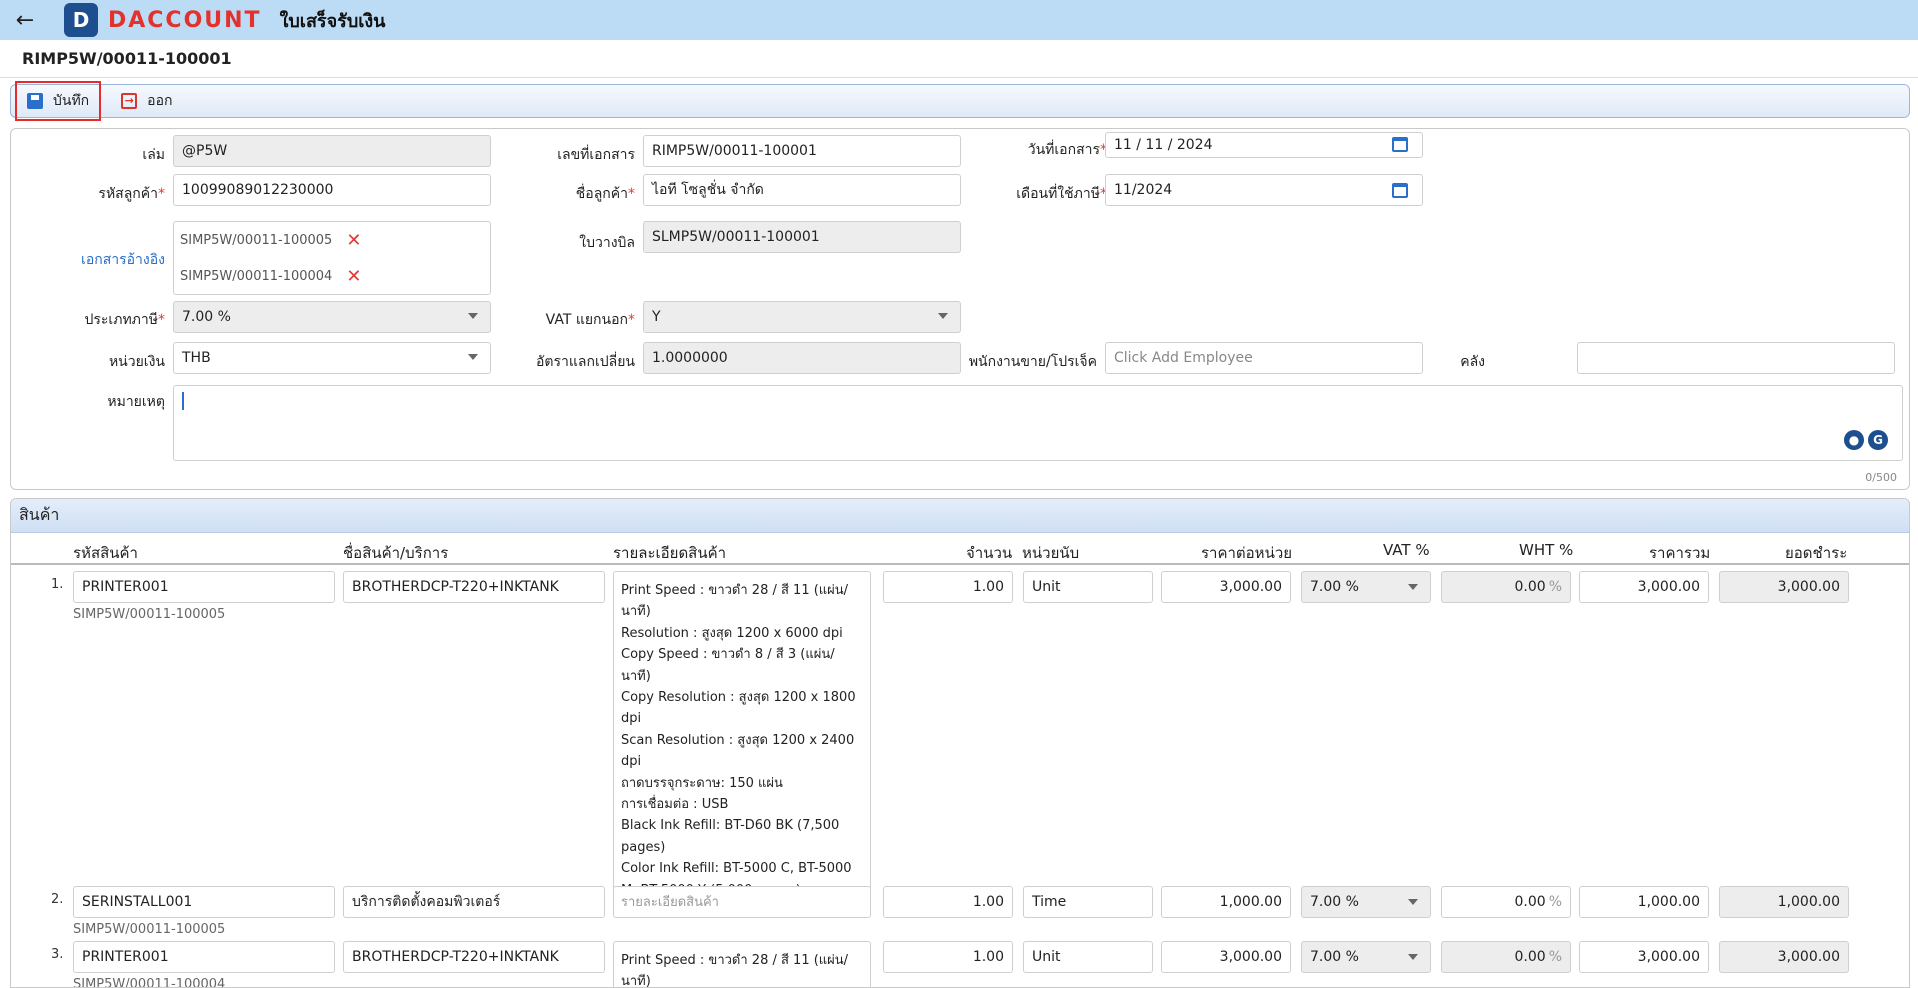 Image resolution: width=1918 pixels, height=988 pixels. Describe the element at coordinates (1881, 477) in the screenshot. I see `char-counter: 0/500` at that location.